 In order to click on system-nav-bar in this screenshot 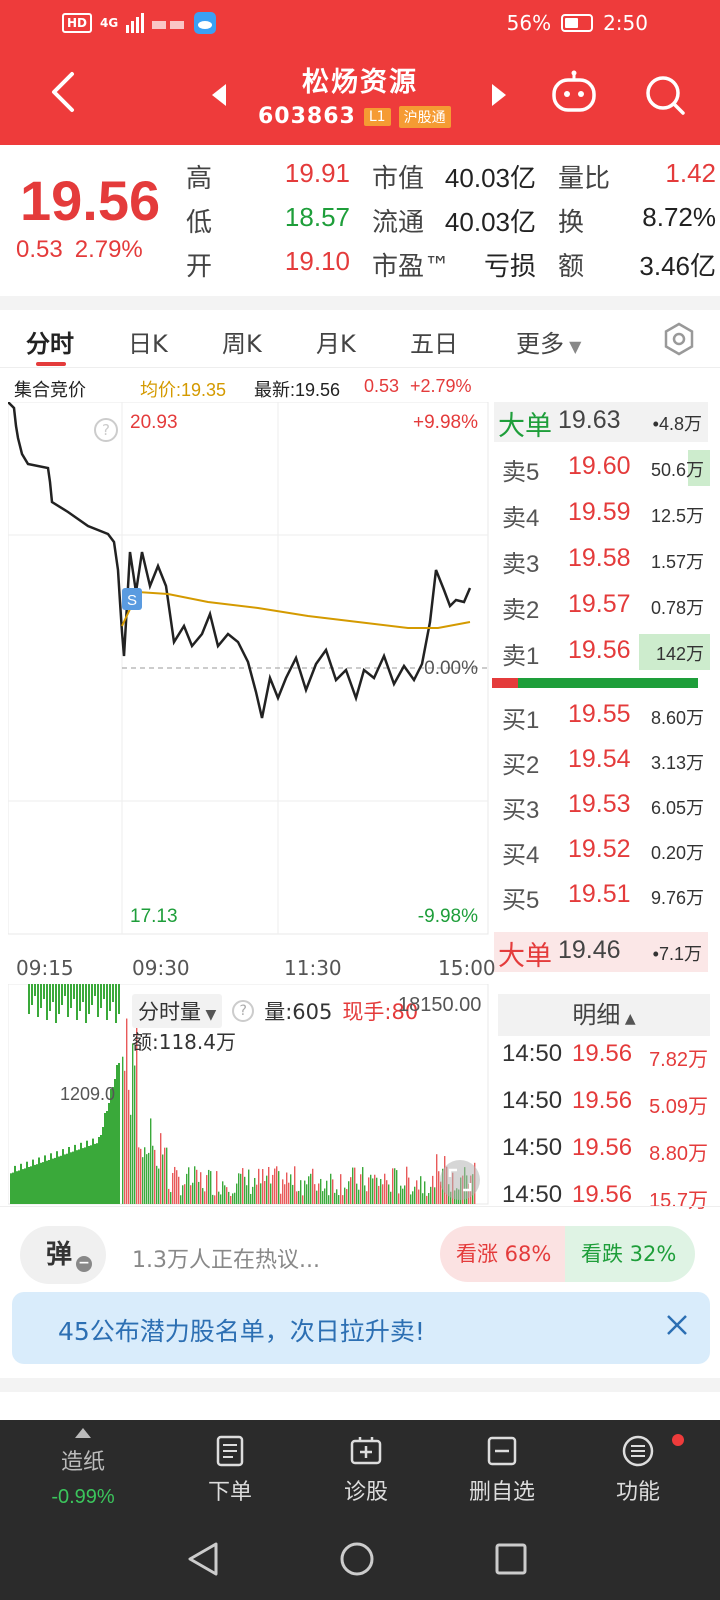, I will do `click(360, 1560)`.